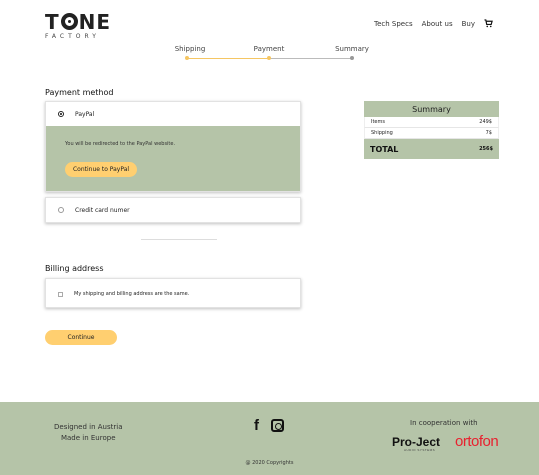 This screenshot has width=539, height=475. I want to click on billing-address-title: Billing address, so click(74, 268).